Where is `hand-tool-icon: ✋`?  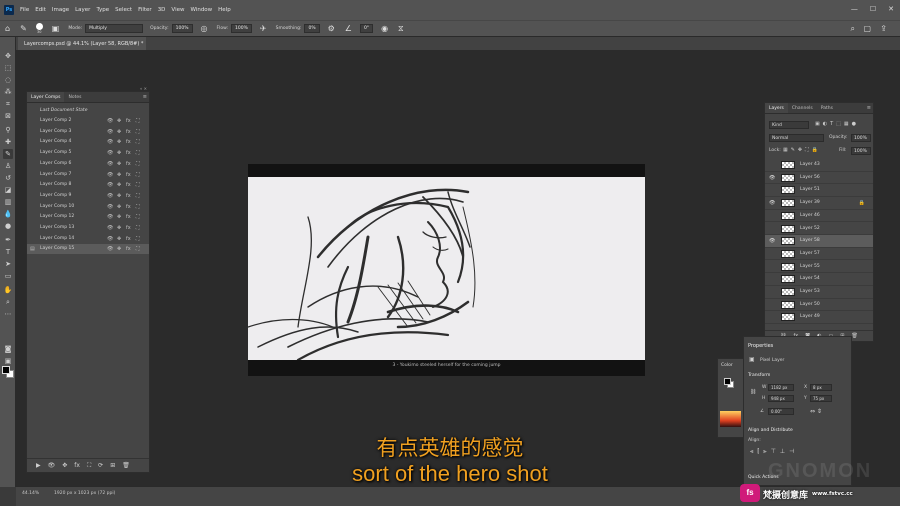 hand-tool-icon: ✋ is located at coordinates (8, 290).